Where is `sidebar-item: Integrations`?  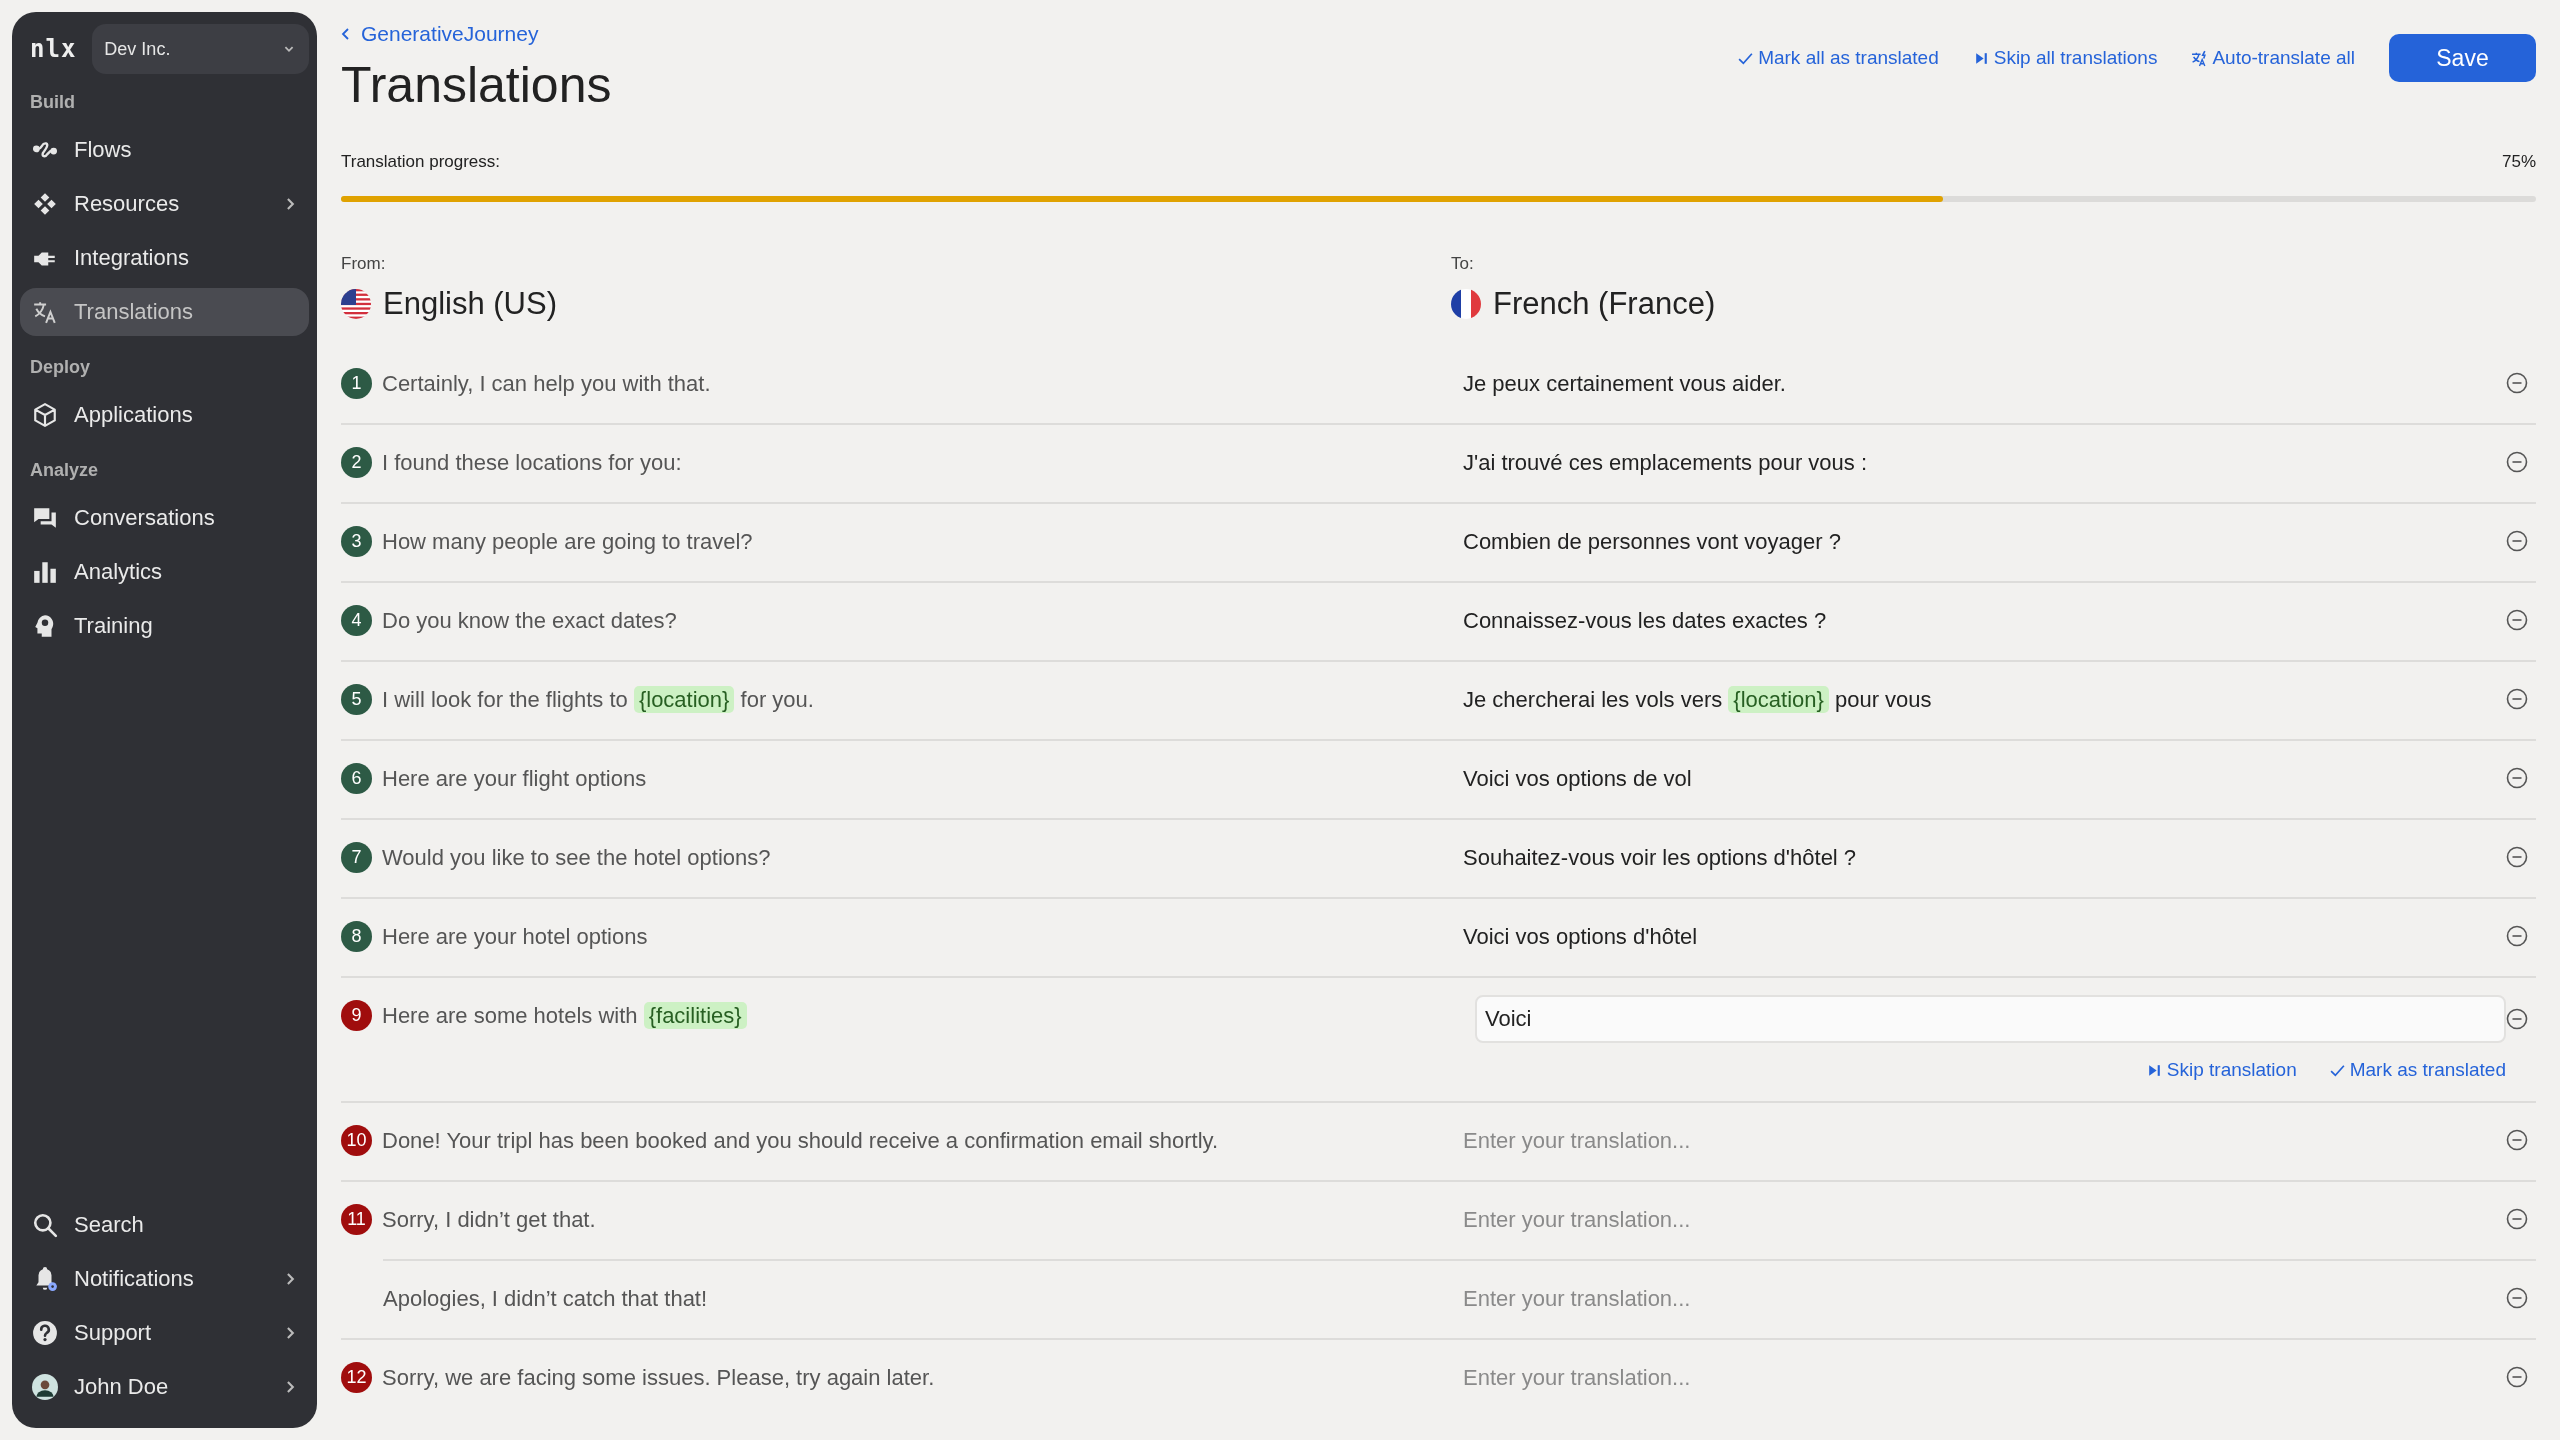
sidebar-item: Integrations is located at coordinates (164, 258).